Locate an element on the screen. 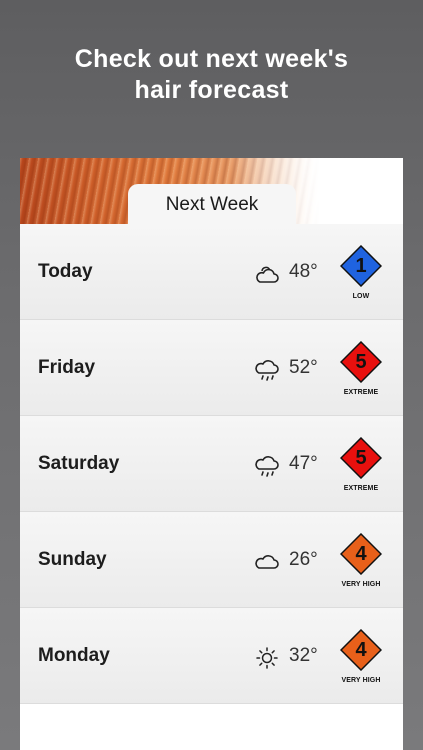 The width and height of the screenshot is (423, 750). day-label: Sunday is located at coordinates (72, 559).